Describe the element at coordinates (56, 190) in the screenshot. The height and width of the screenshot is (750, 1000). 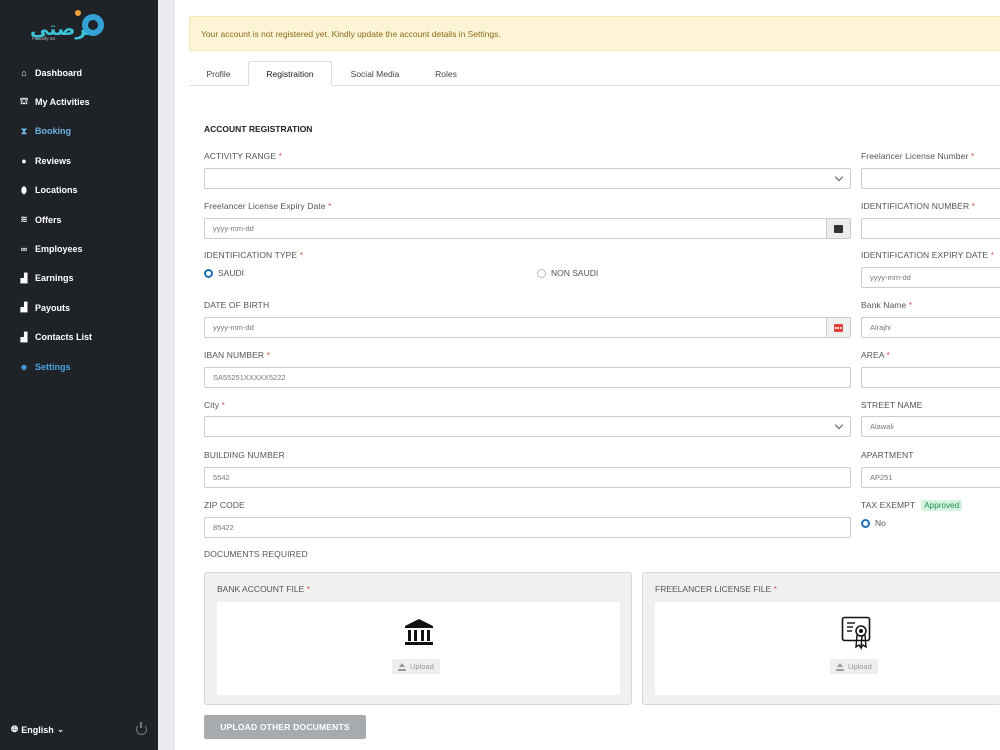
I see `sidebar-item-label: Locations` at that location.